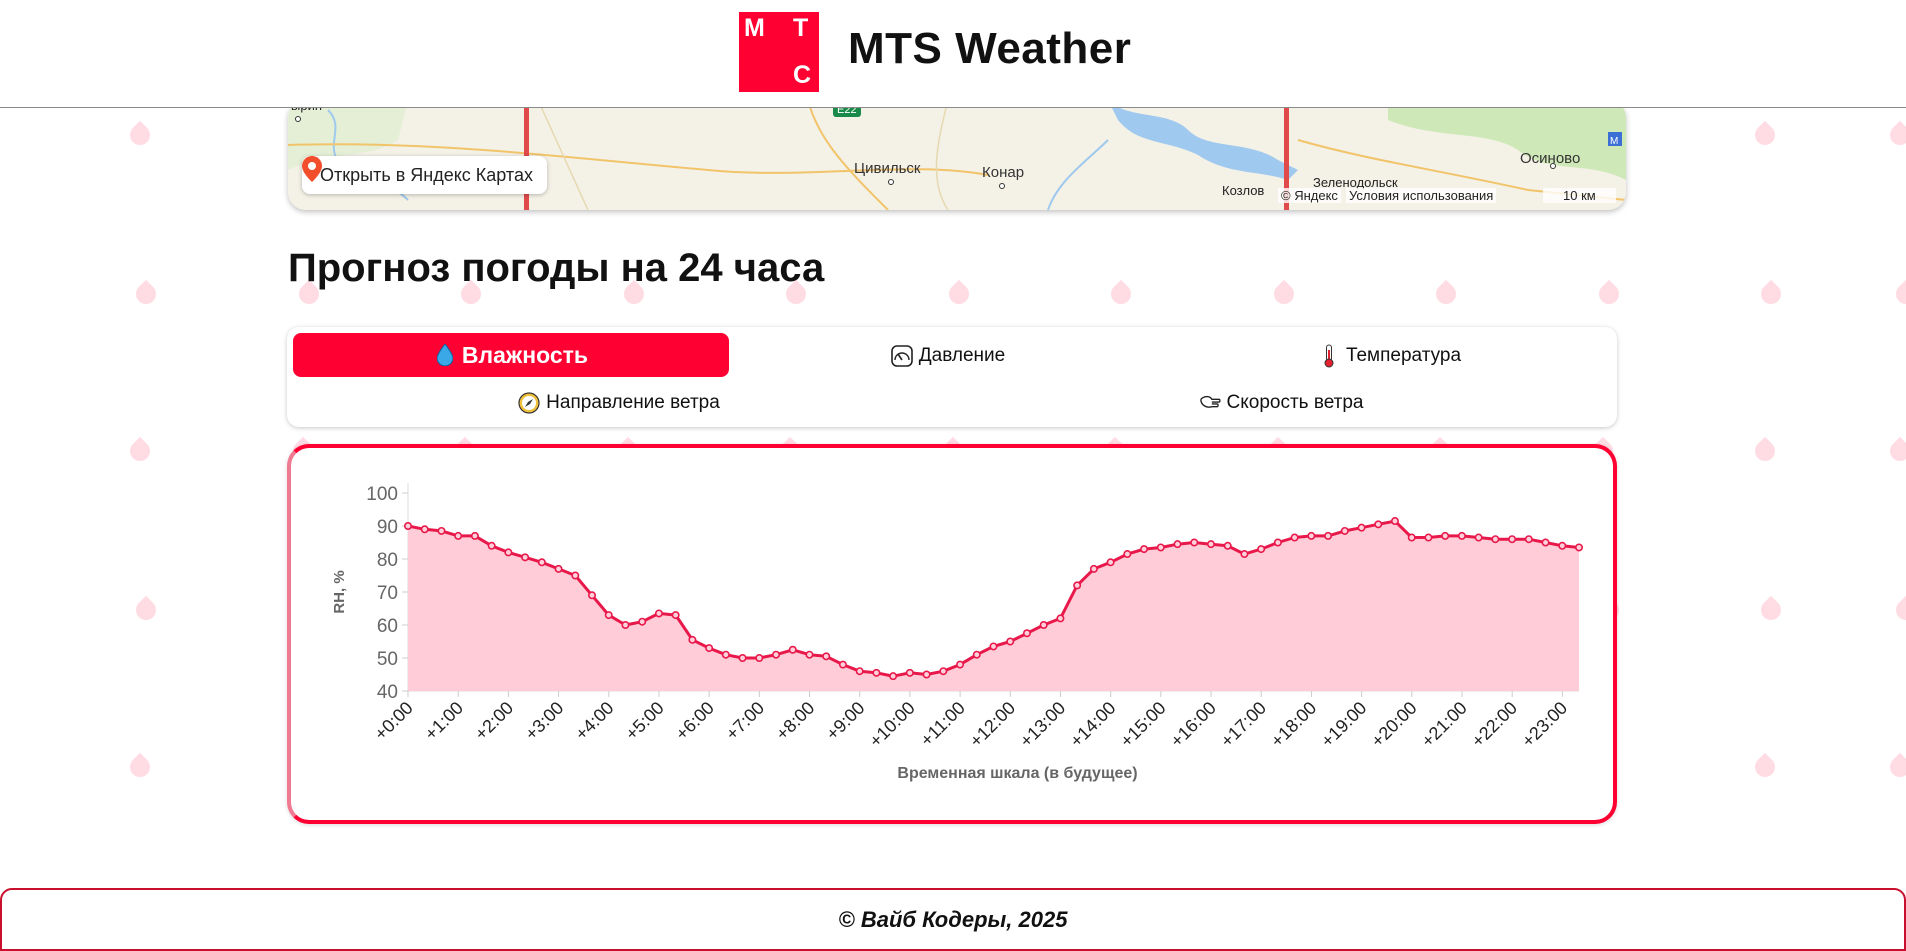  I want to click on x-axis-title: Временная шкала (в будущее), so click(1017, 773).